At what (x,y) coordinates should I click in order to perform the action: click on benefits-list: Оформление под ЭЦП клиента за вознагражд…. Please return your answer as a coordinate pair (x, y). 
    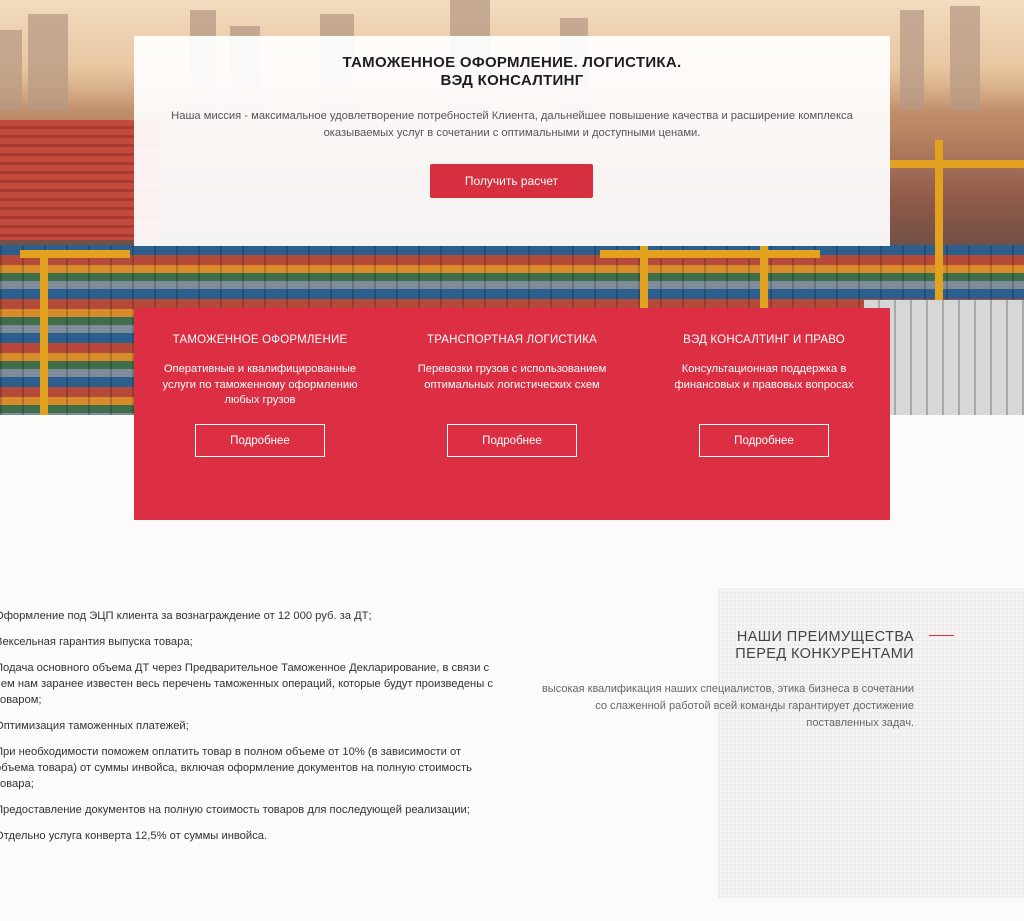
    Looking at the image, I should click on (247, 731).